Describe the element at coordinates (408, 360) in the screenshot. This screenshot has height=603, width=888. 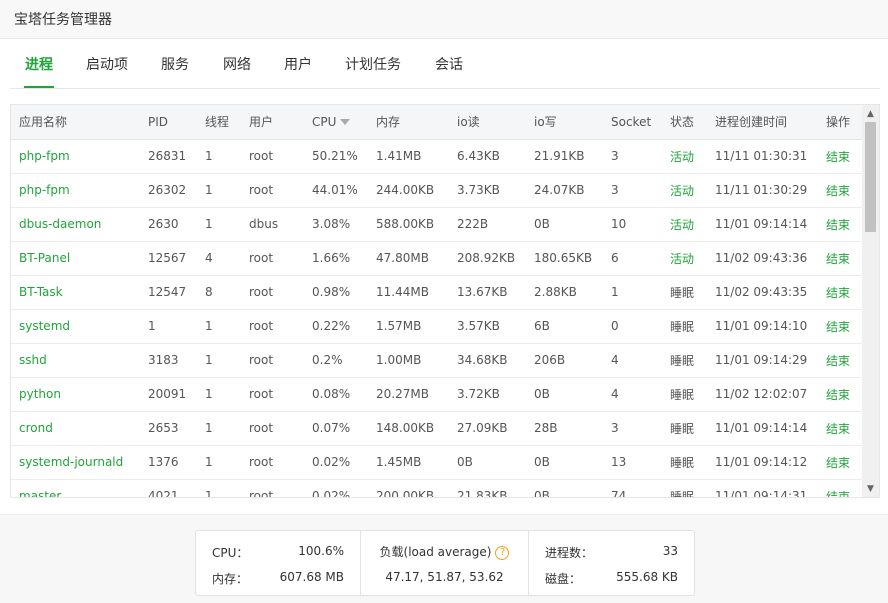
I see `cell-memory: 1.00MB` at that location.